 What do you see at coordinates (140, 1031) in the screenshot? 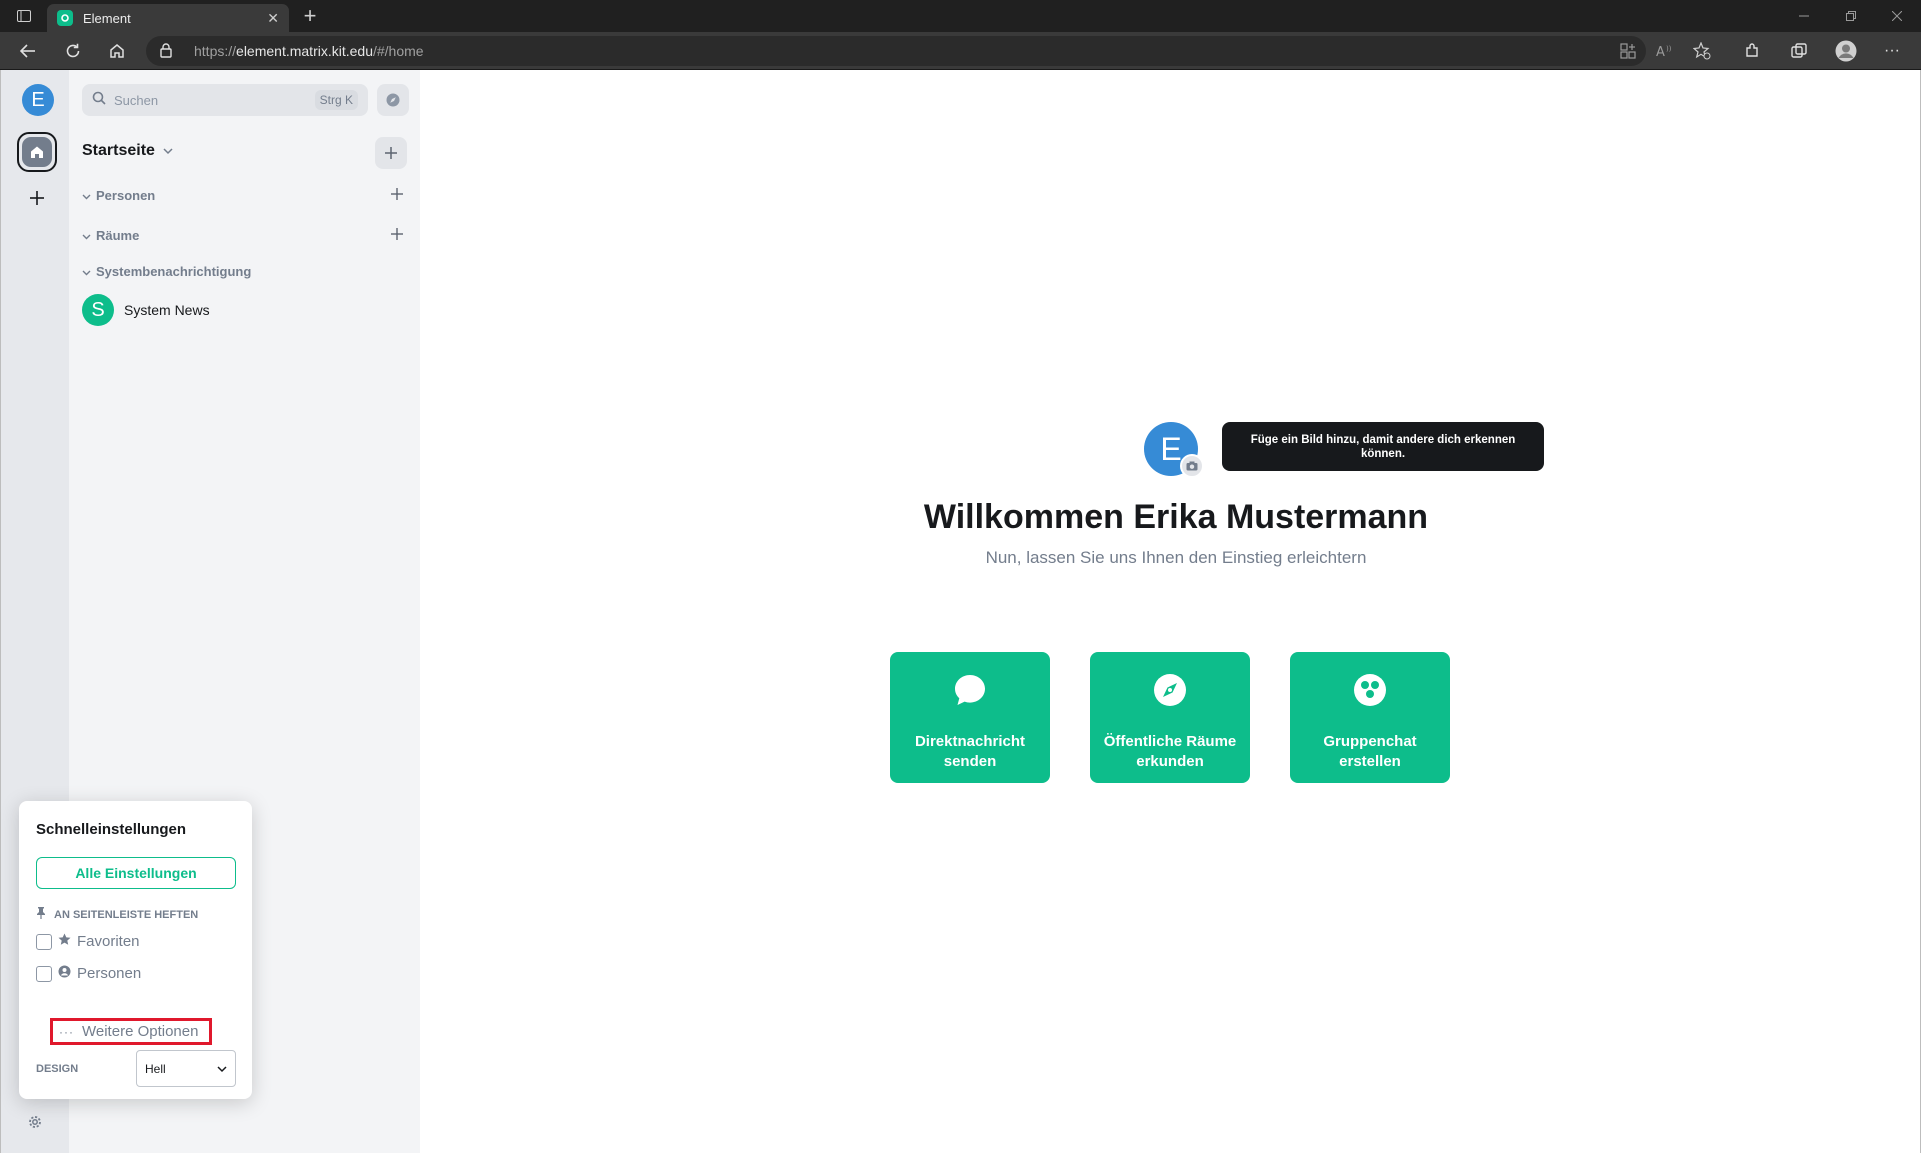
I see `more-options-label: Weitere Optionen` at bounding box center [140, 1031].